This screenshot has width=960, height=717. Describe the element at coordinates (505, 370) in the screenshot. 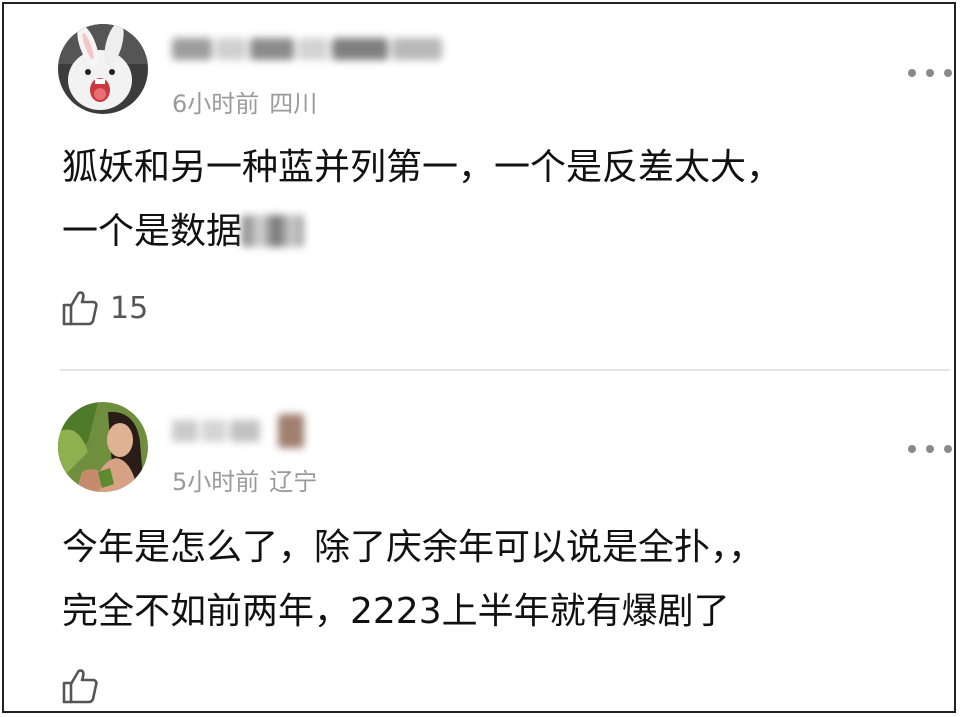

I see `comment-divider` at that location.